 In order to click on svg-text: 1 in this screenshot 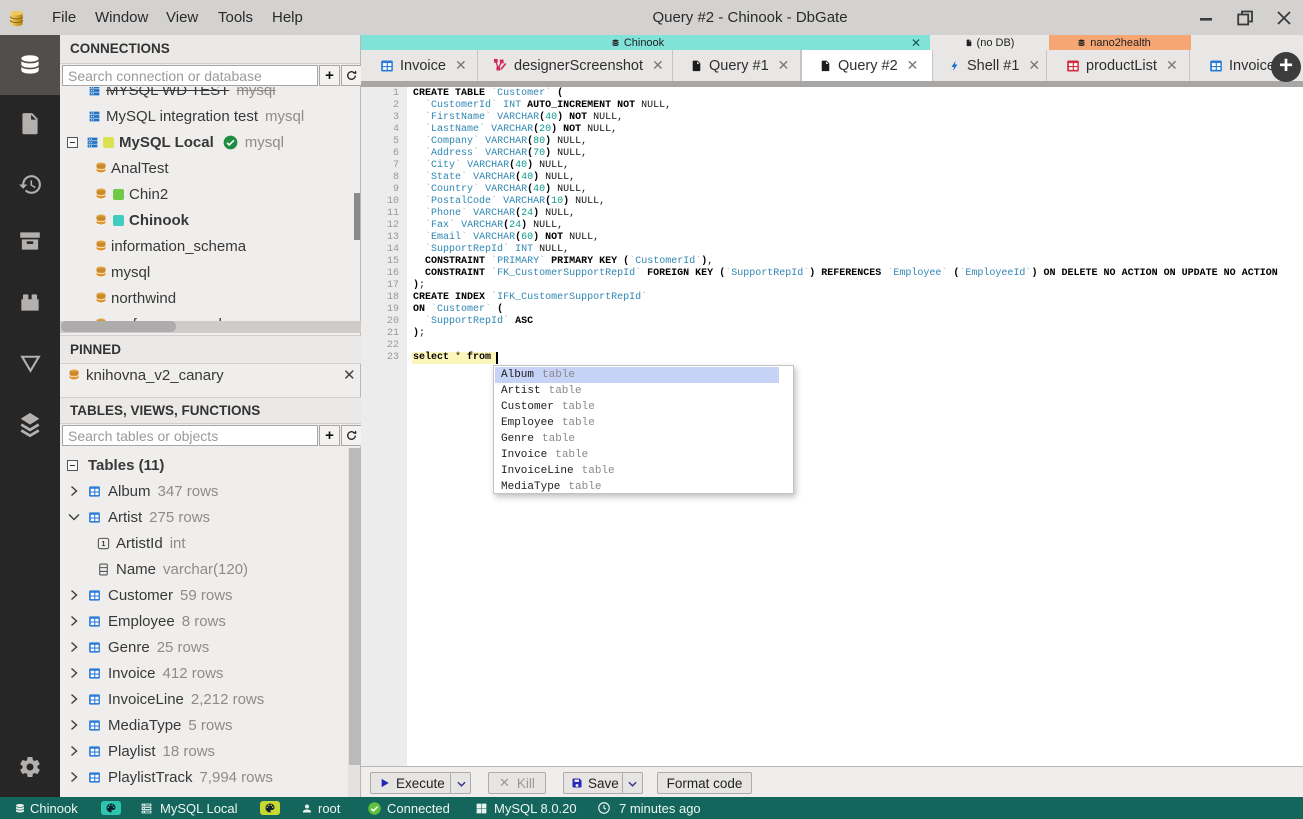, I will do `click(104, 544)`.